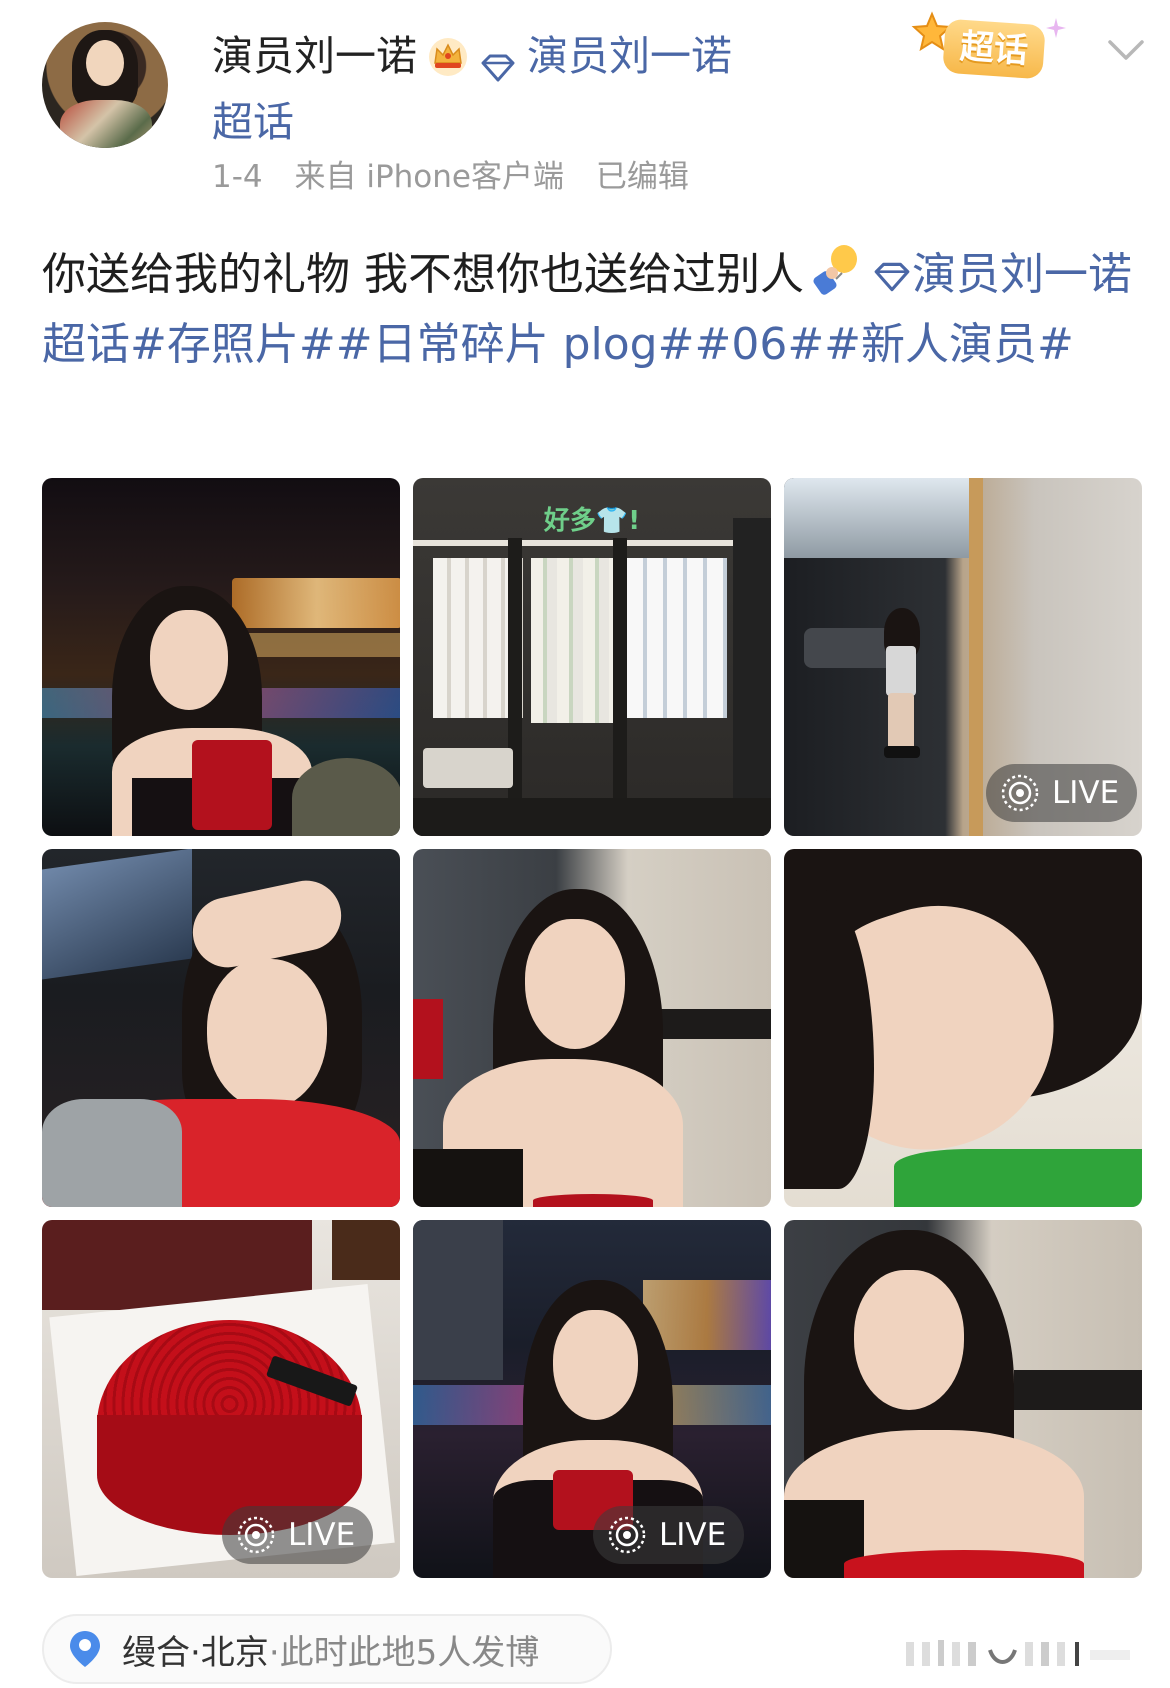 This screenshot has height=1688, width=1170. I want to click on location-city: 缦合·北京, so click(195, 1652).